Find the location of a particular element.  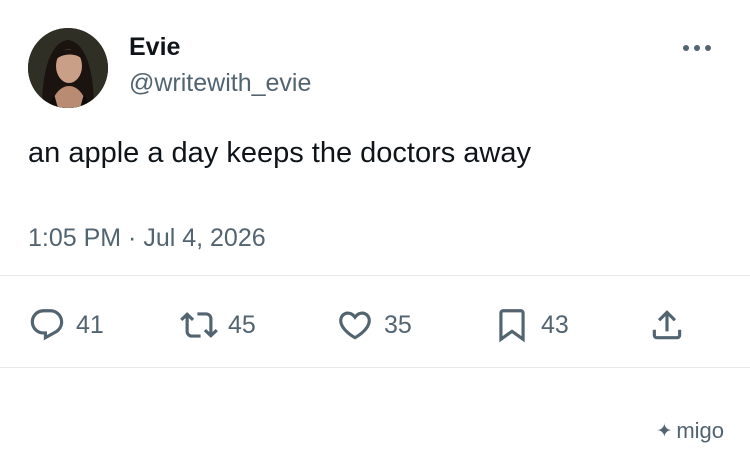

reply-count: 41 is located at coordinates (90, 324).